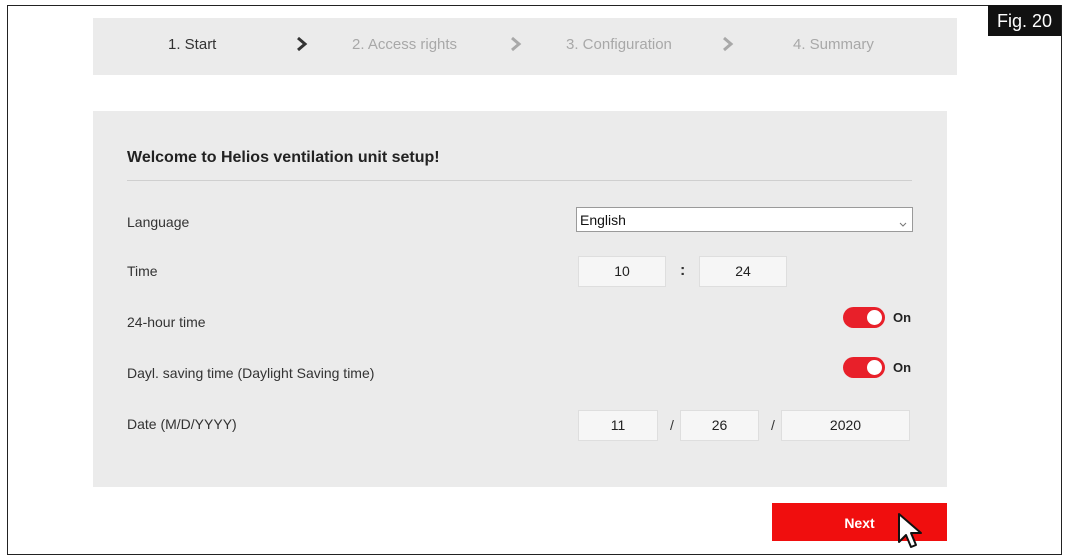 The width and height of the screenshot is (1069, 557). I want to click on time-hours-field: 10, so click(622, 271).